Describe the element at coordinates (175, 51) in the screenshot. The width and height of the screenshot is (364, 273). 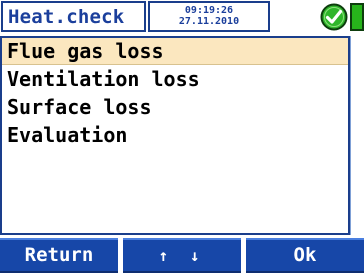
I see `menu-item-flue-gas-loss: Flue gas loss` at that location.